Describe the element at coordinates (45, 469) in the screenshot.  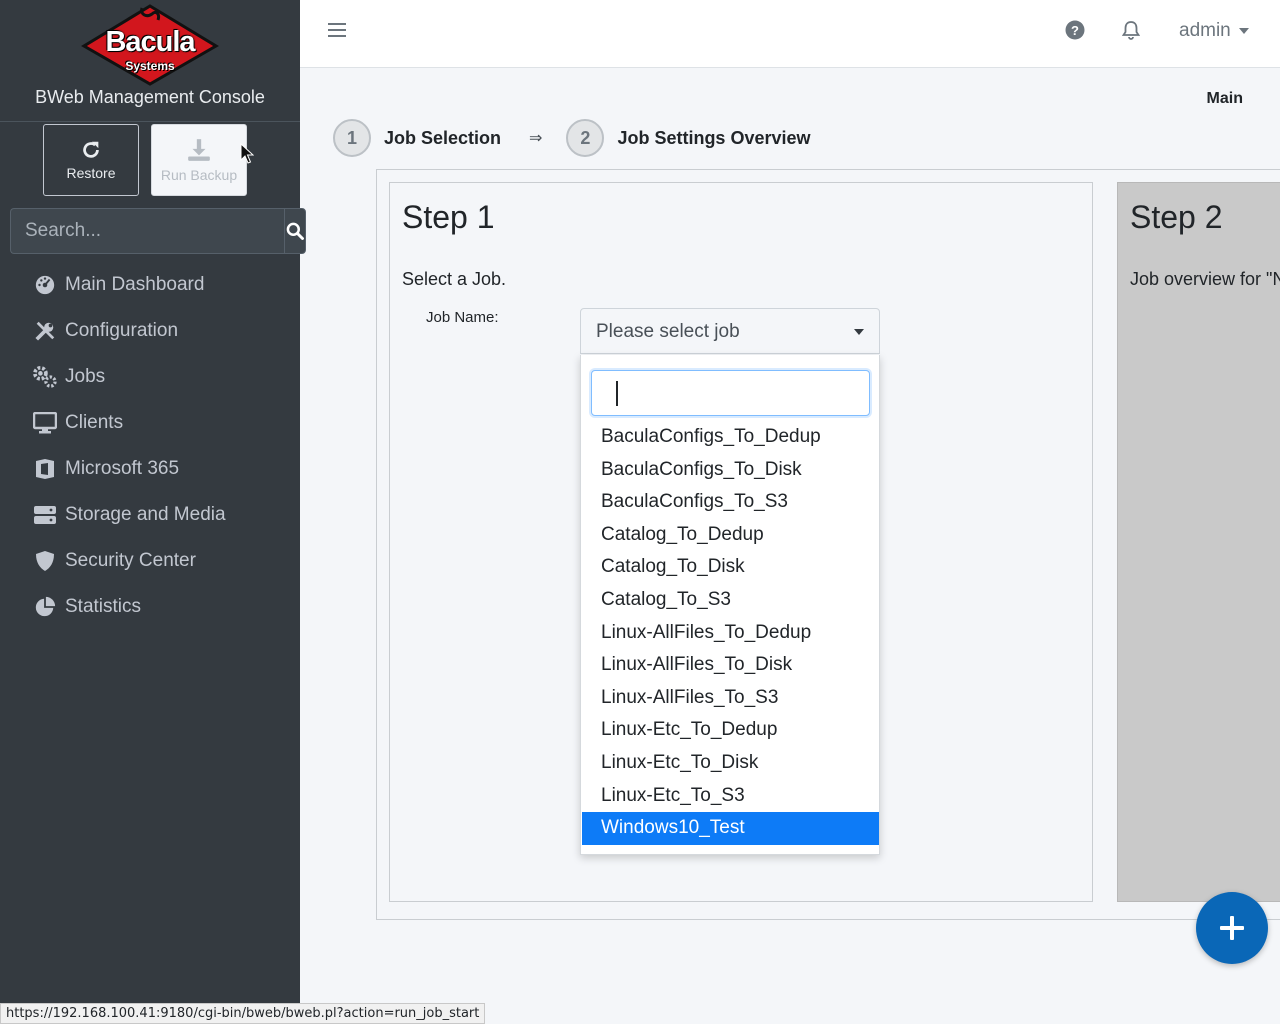
I see `microsoft-icon` at that location.